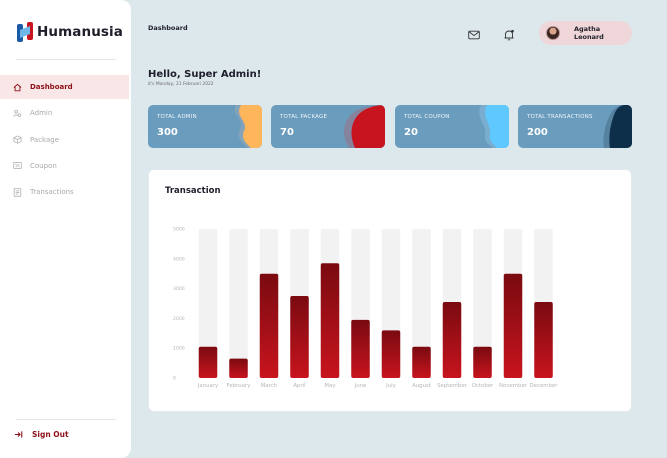 This screenshot has width=667, height=458. Describe the element at coordinates (537, 132) in the screenshot. I see `stat-value: 200` at that location.